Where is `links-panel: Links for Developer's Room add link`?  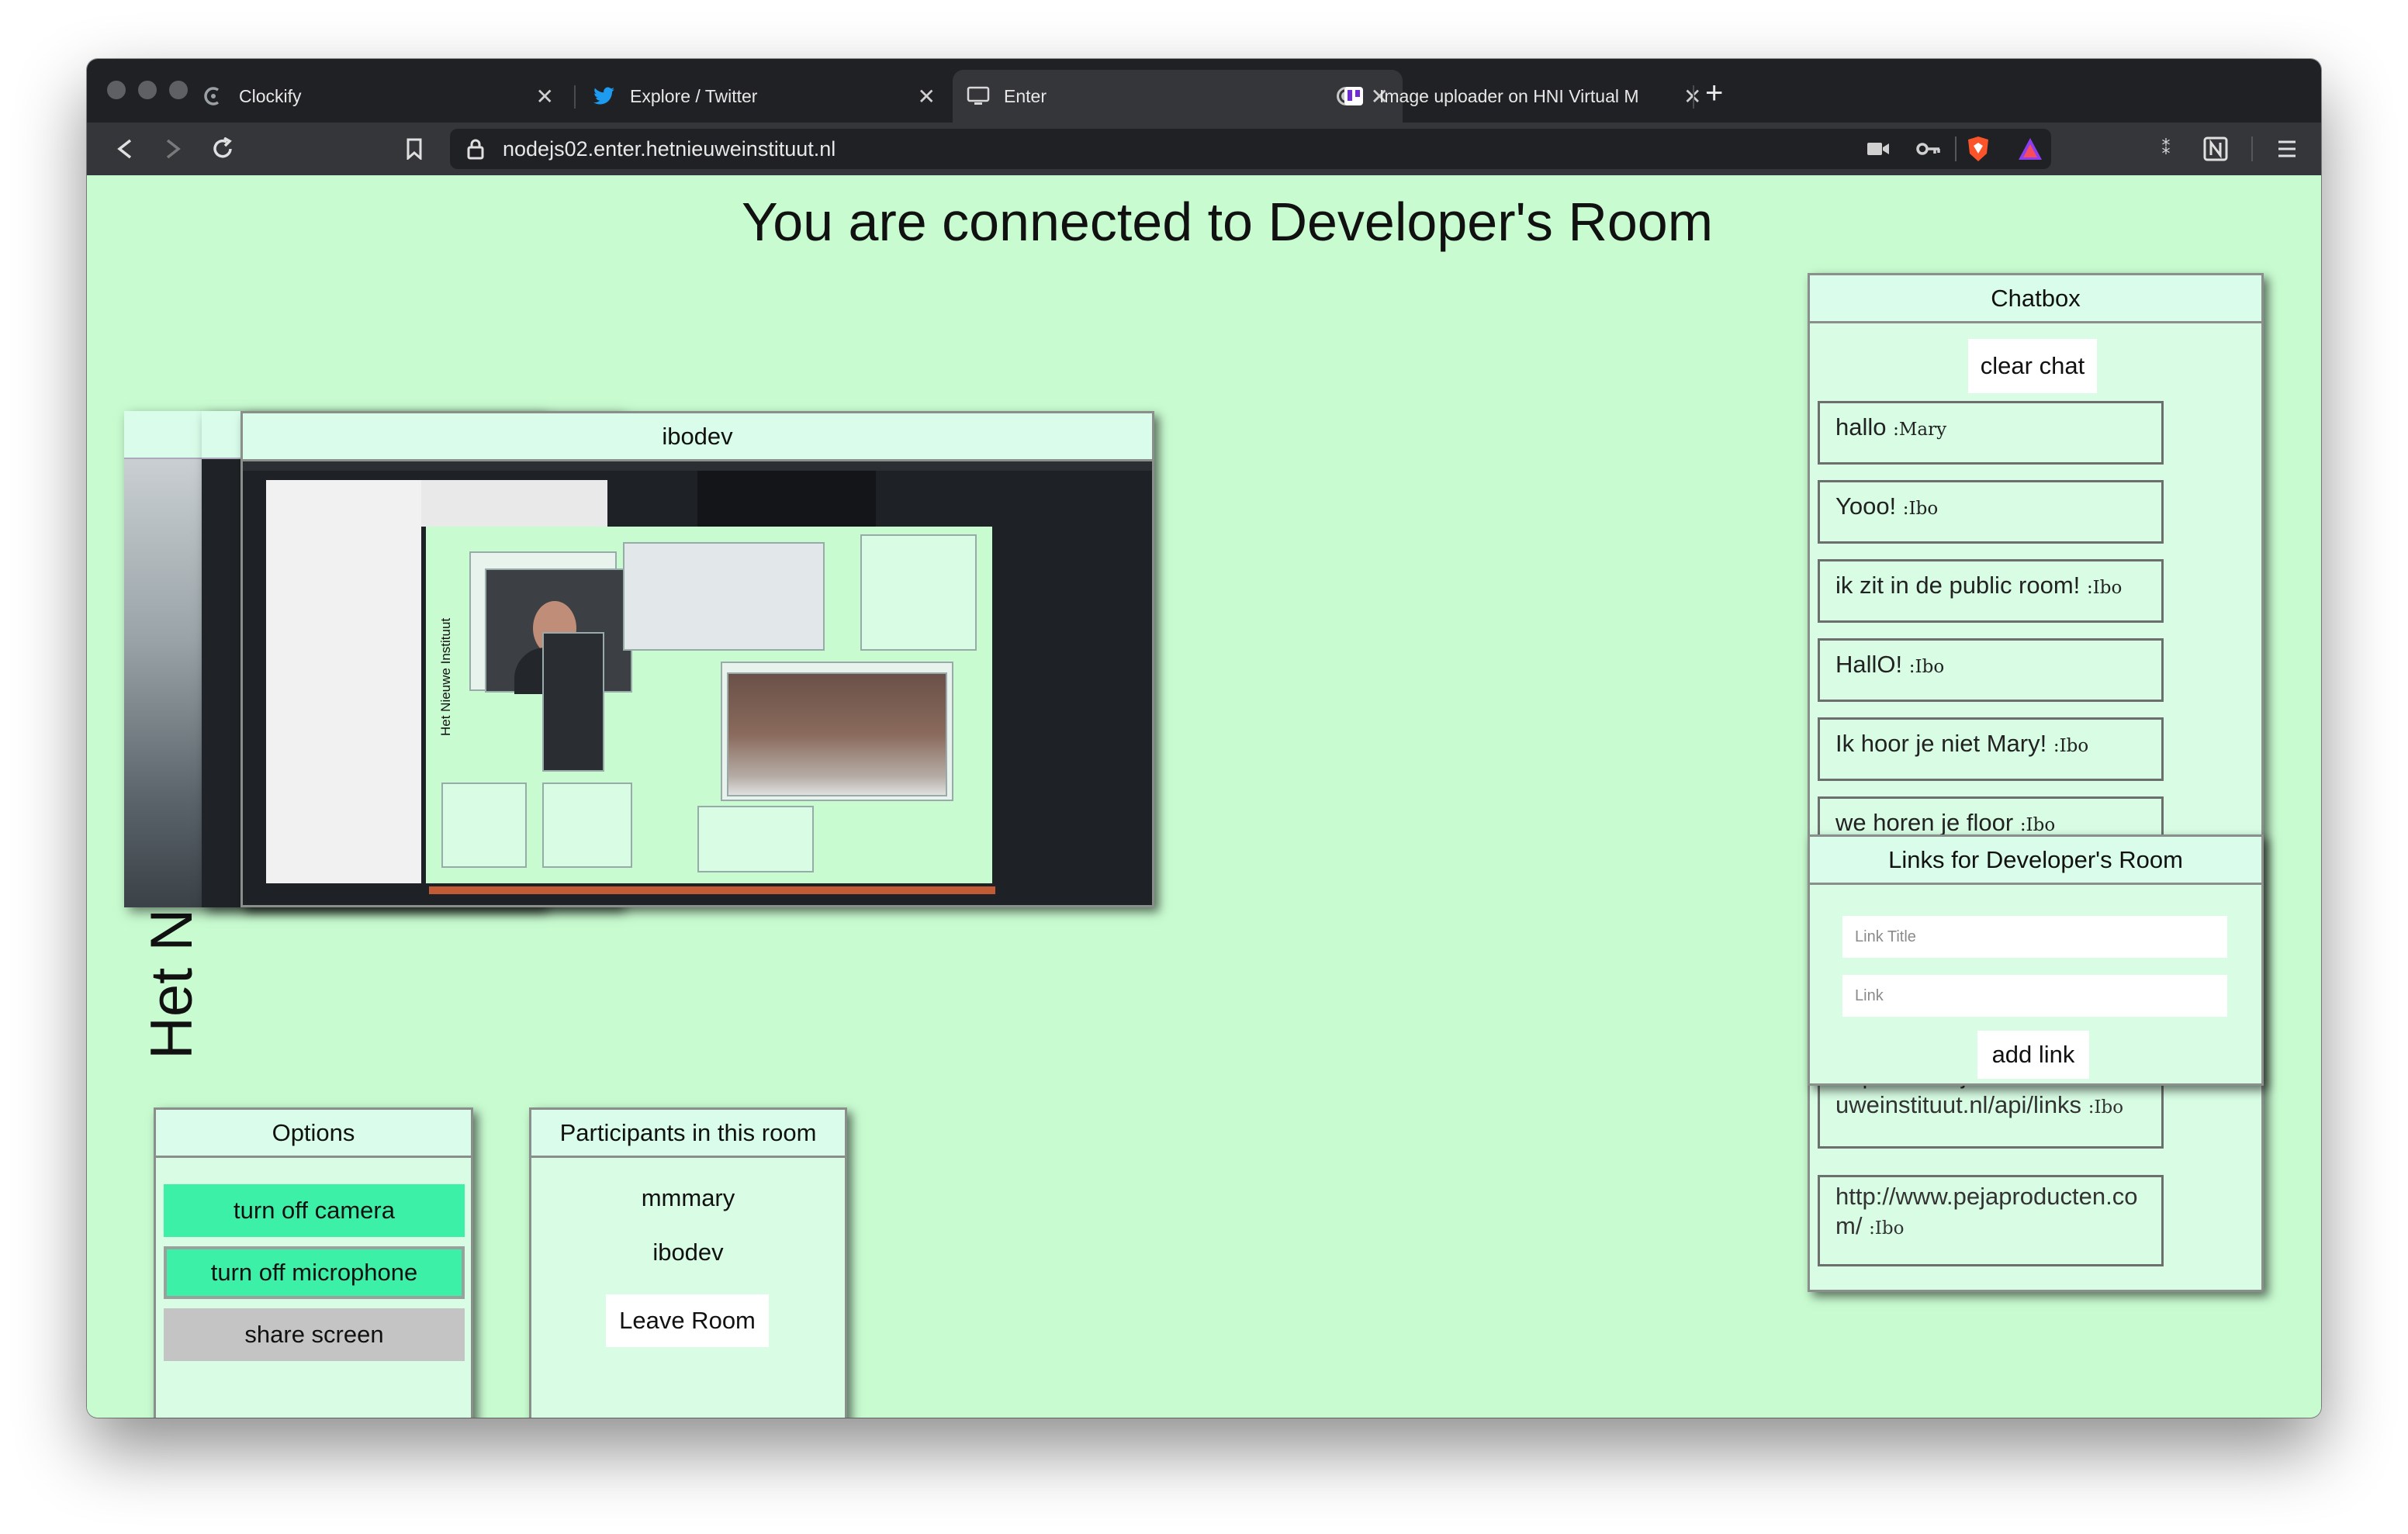 links-panel: Links for Developer's Room add link is located at coordinates (2036, 960).